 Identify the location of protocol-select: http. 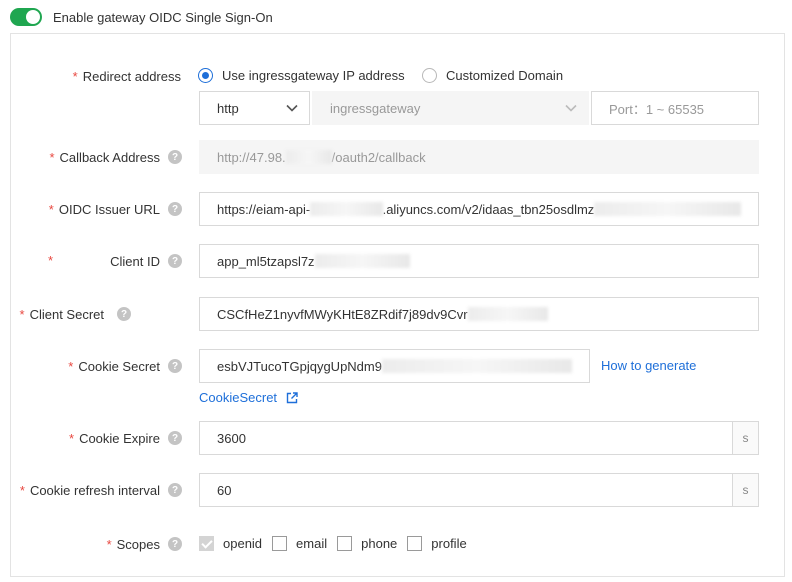
(254, 108).